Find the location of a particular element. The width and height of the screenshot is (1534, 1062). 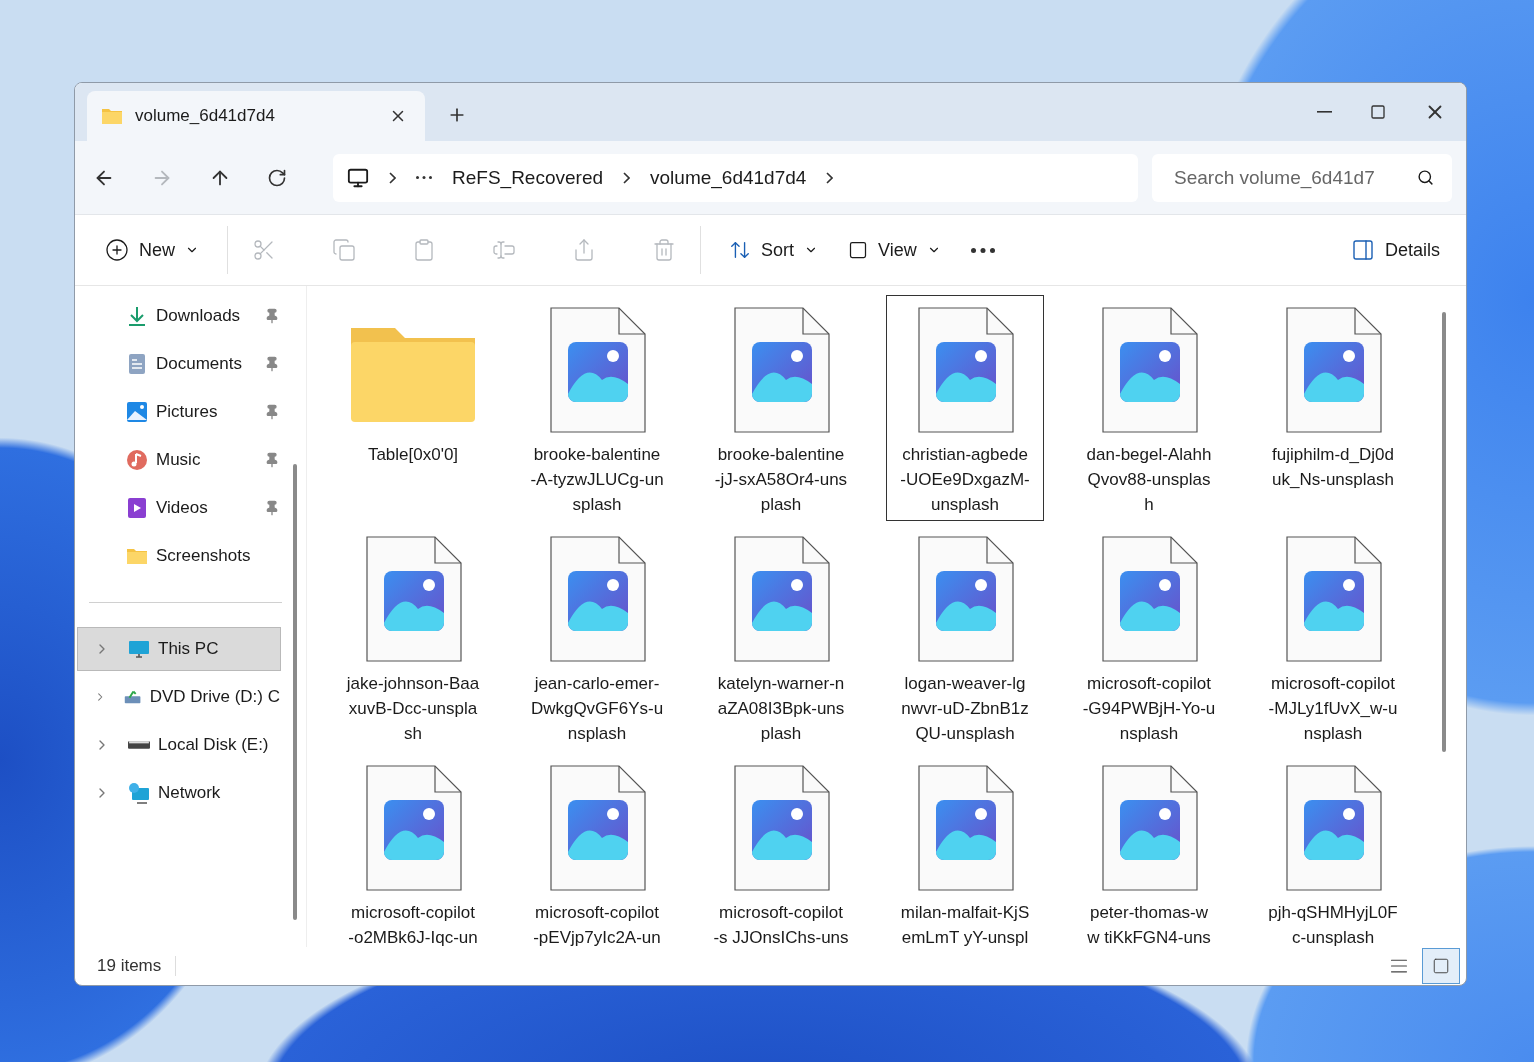

copy-icon is located at coordinates (344, 250).